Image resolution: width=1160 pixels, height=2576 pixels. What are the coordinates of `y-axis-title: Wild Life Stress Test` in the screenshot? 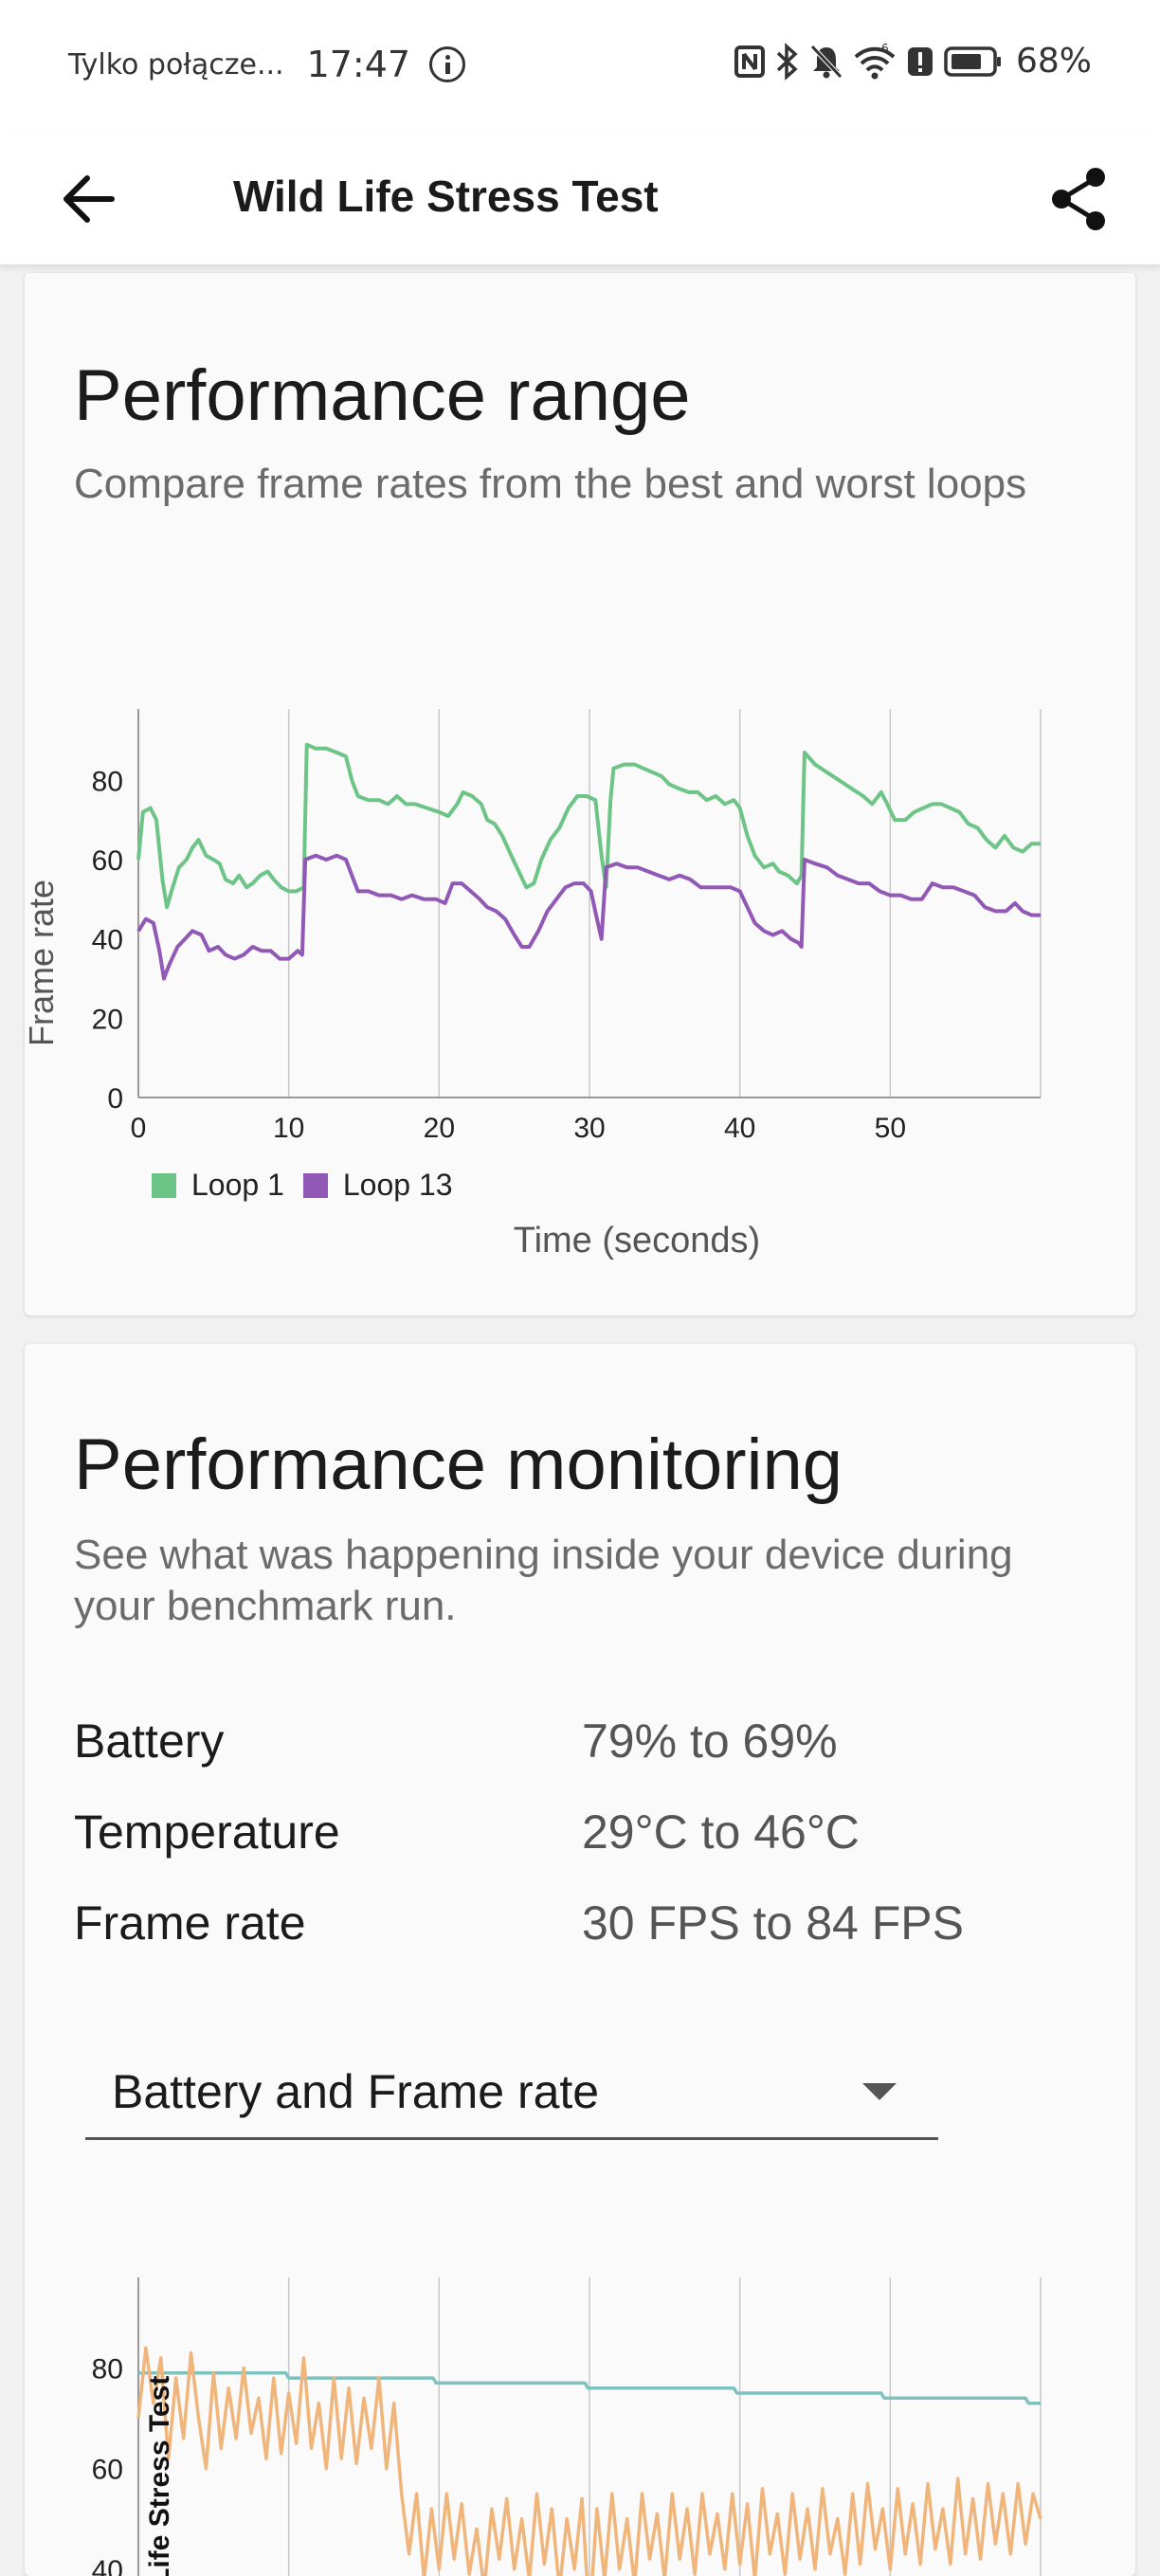 It's located at (159, 2476).